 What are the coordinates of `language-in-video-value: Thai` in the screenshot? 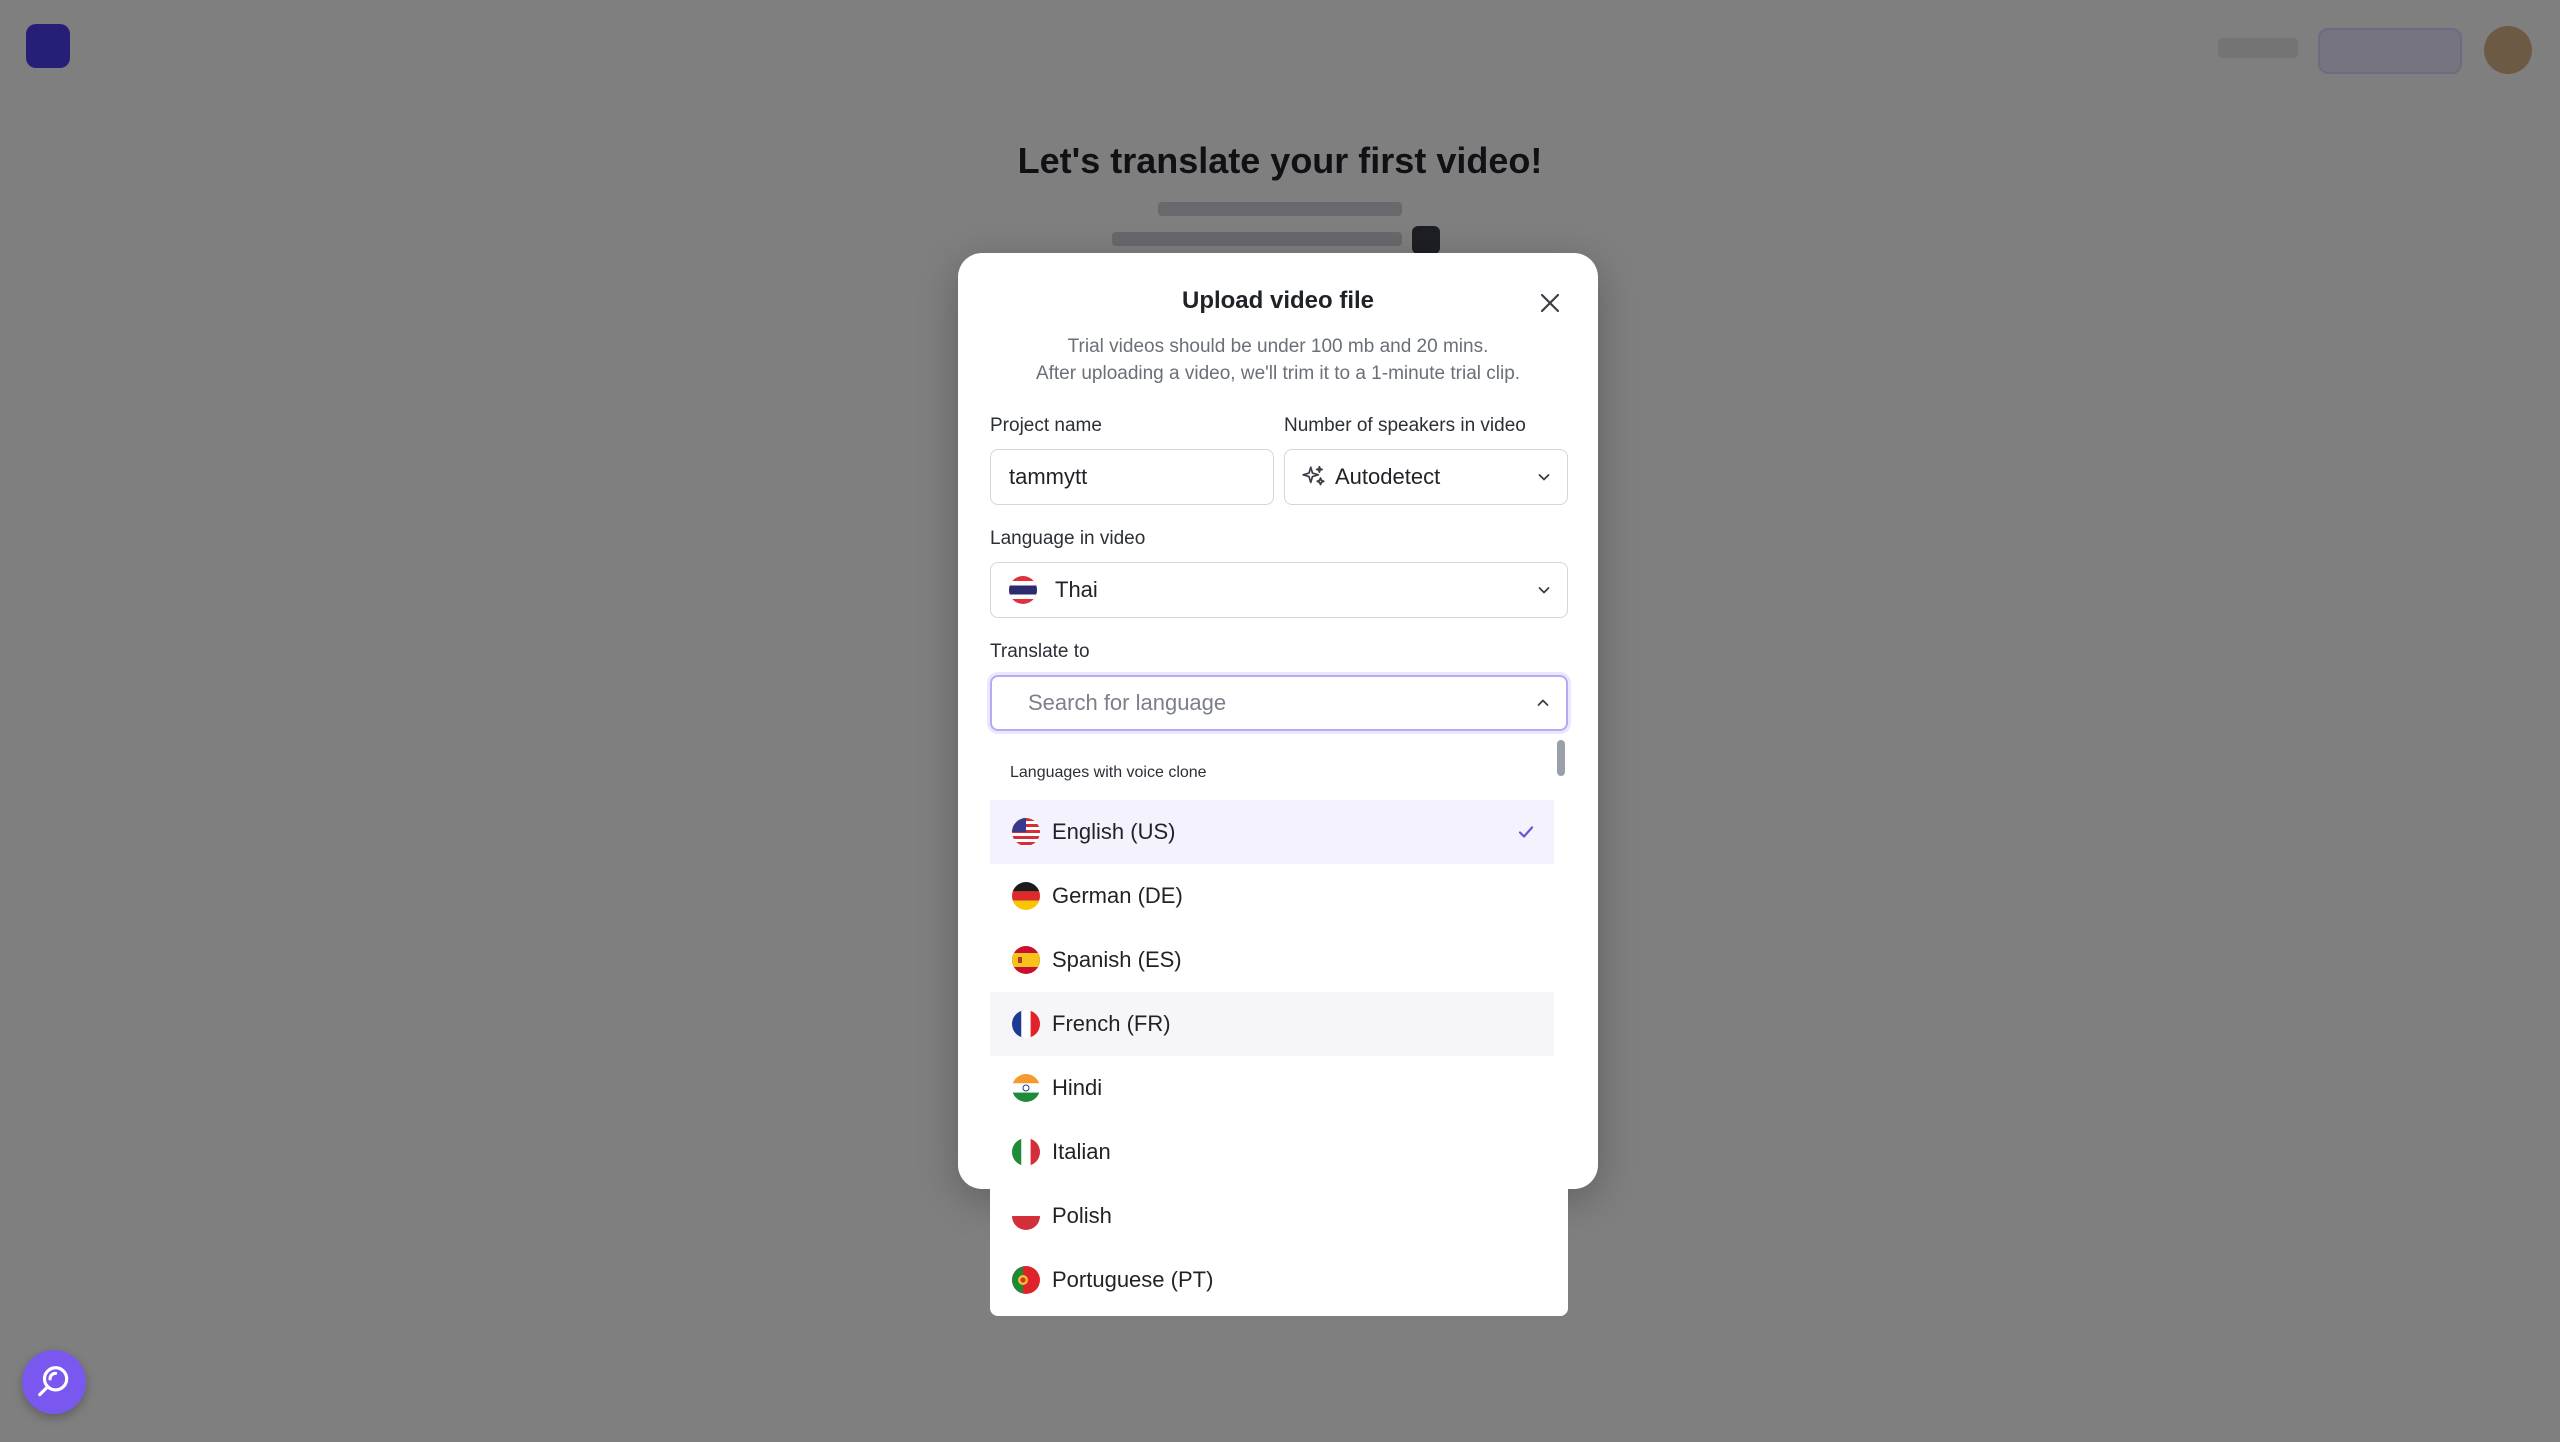 It's located at (1076, 589).